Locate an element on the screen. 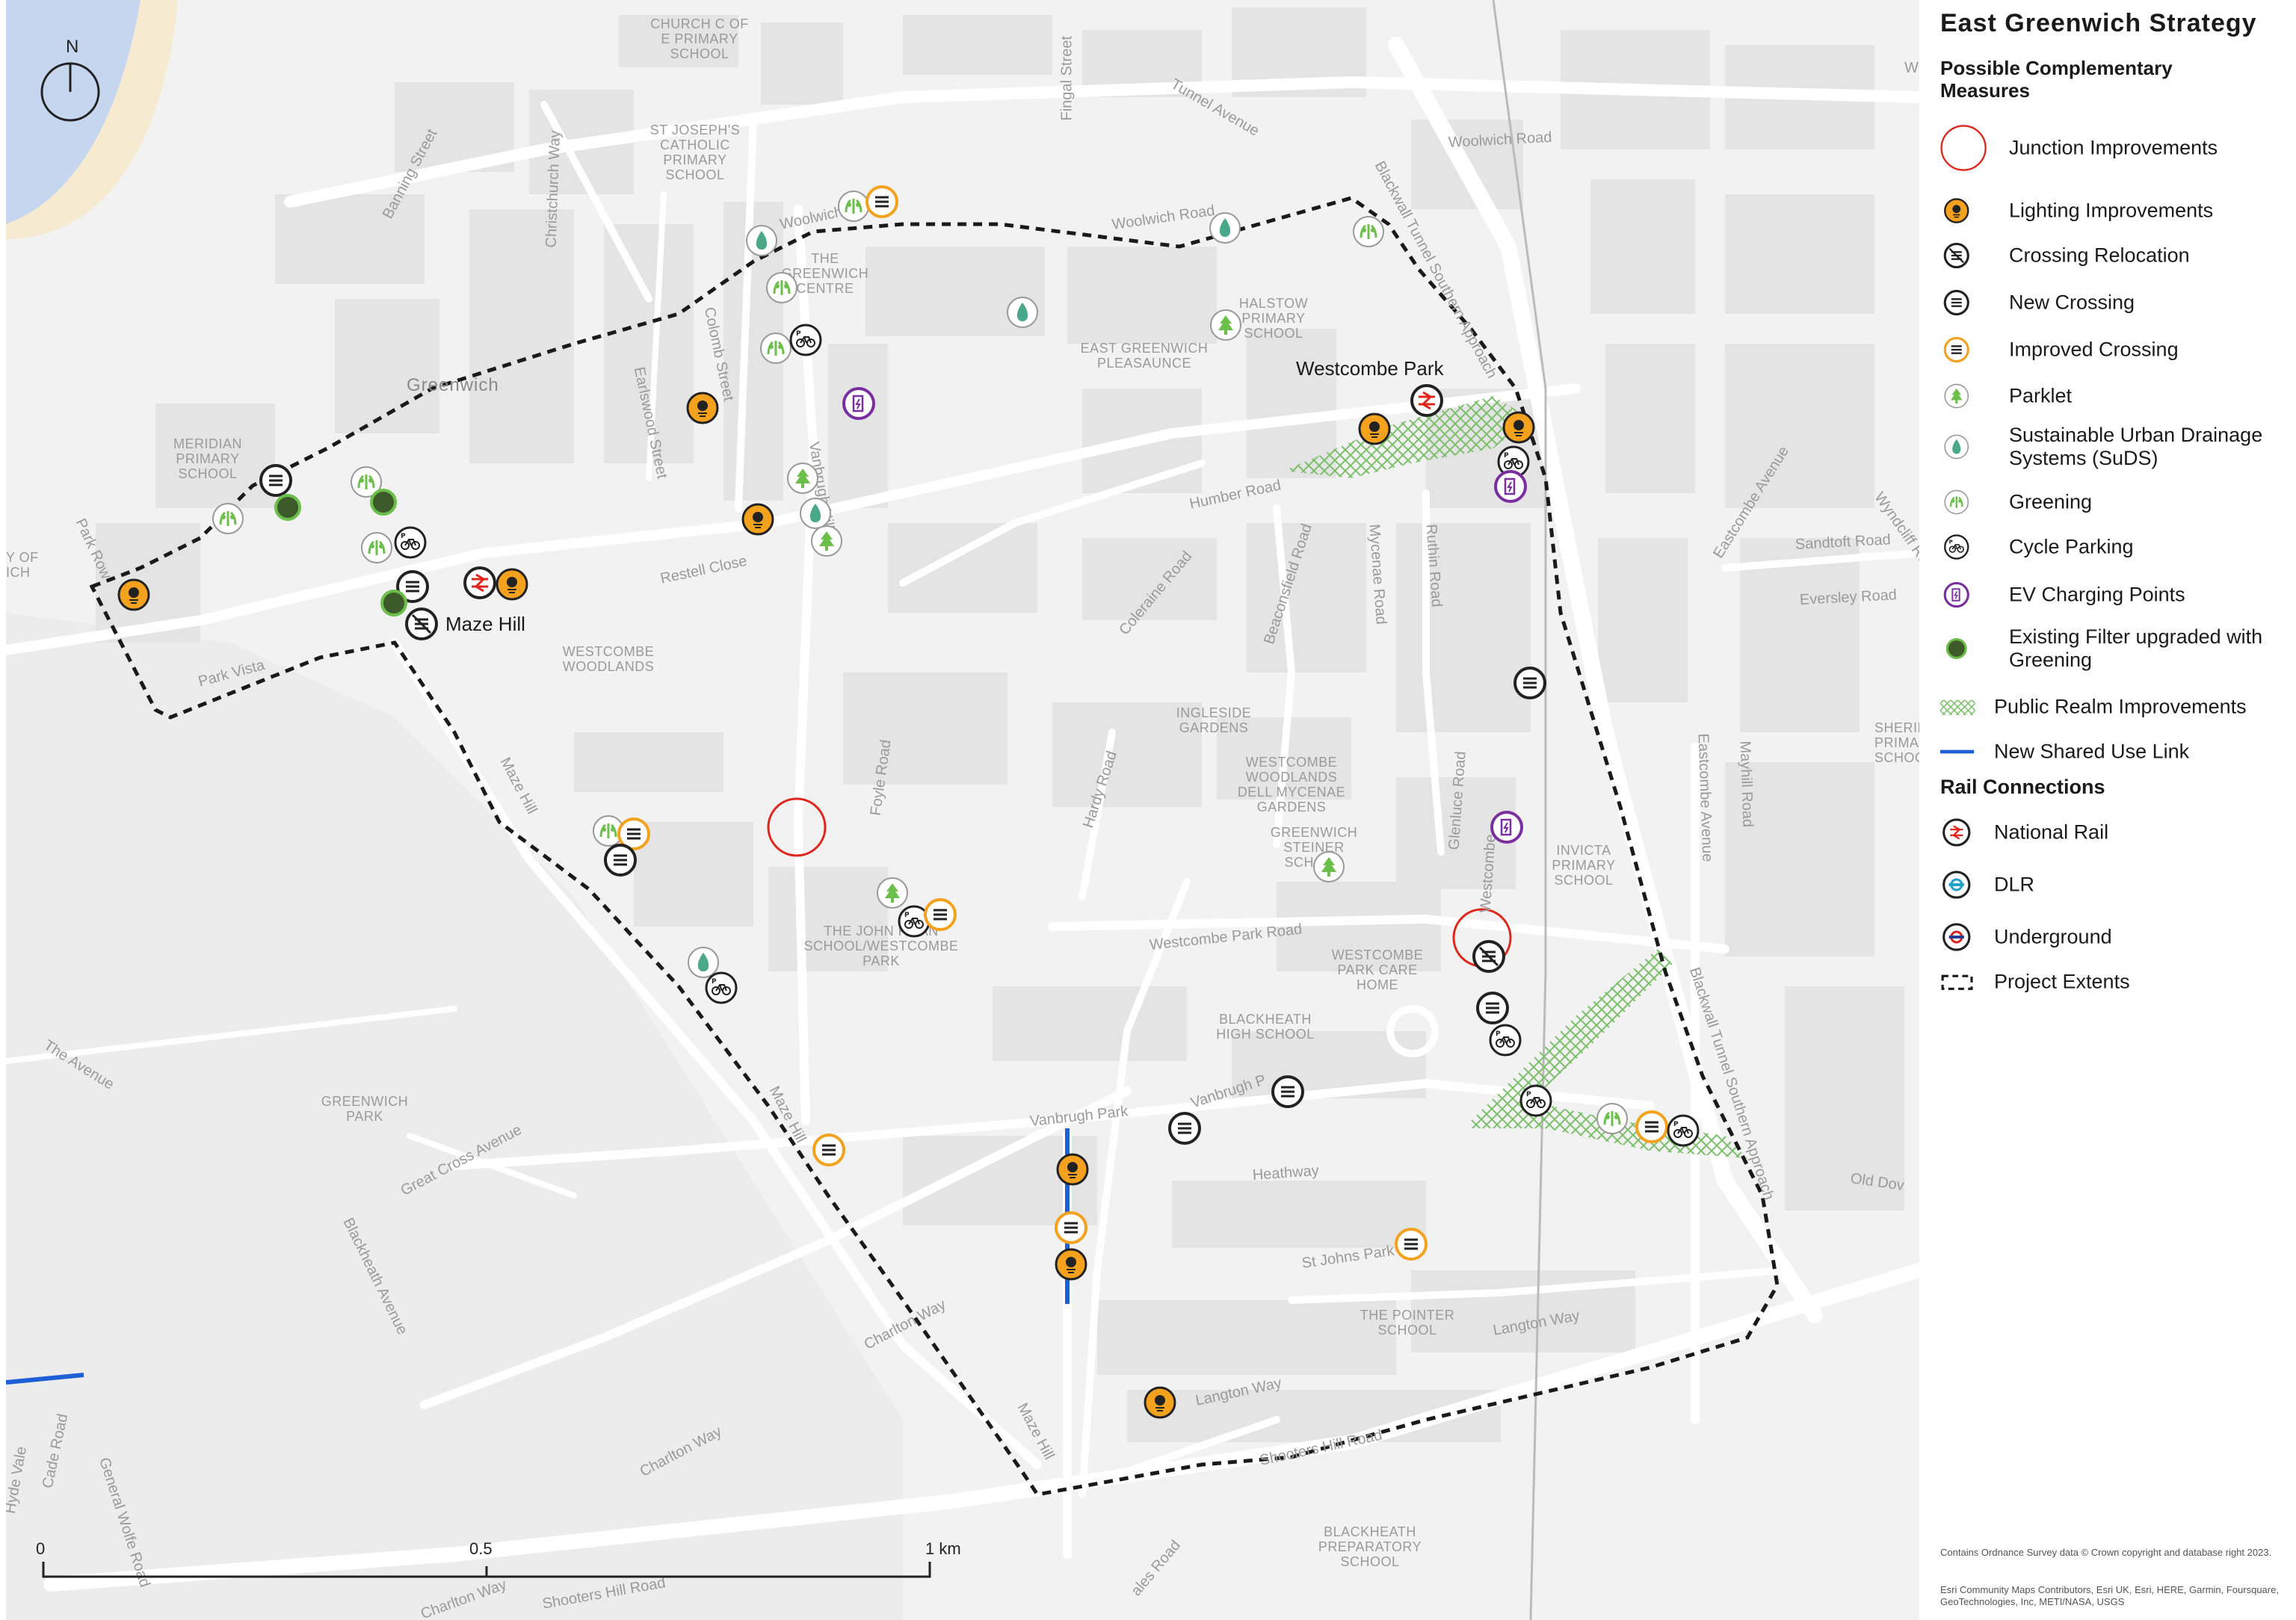 This screenshot has height=1620, width=2296. new-crossing-icon is located at coordinates (1956, 302).